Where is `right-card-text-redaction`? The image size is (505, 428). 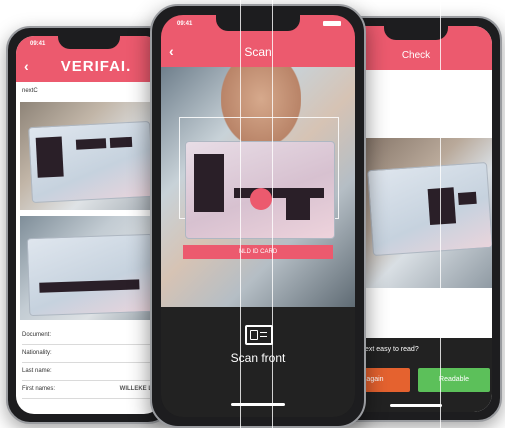
right-card-text-redaction is located at coordinates (467, 198).